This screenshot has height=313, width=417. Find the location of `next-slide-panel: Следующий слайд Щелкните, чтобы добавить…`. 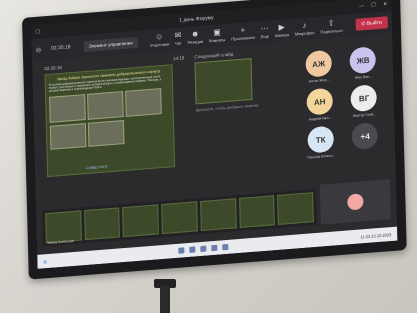

next-slide-panel: Следующий слайд Щелкните, чтобы добавить… is located at coordinates (234, 80).